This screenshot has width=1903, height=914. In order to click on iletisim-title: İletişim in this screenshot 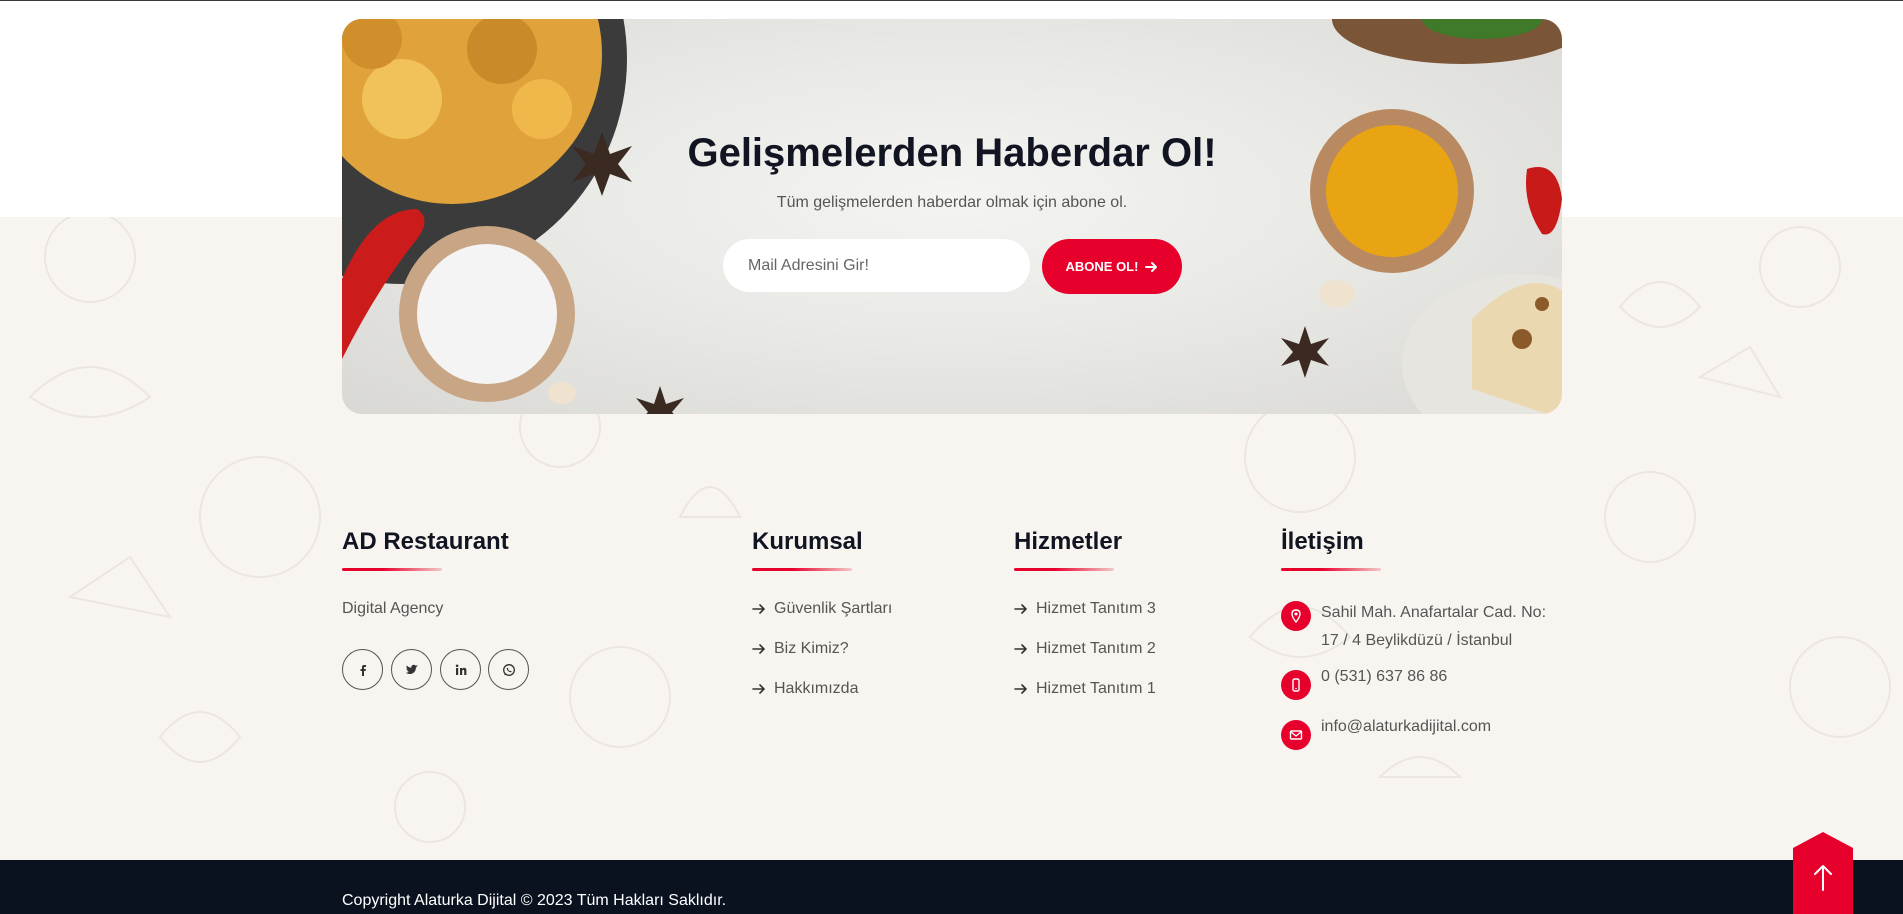, I will do `click(1322, 541)`.